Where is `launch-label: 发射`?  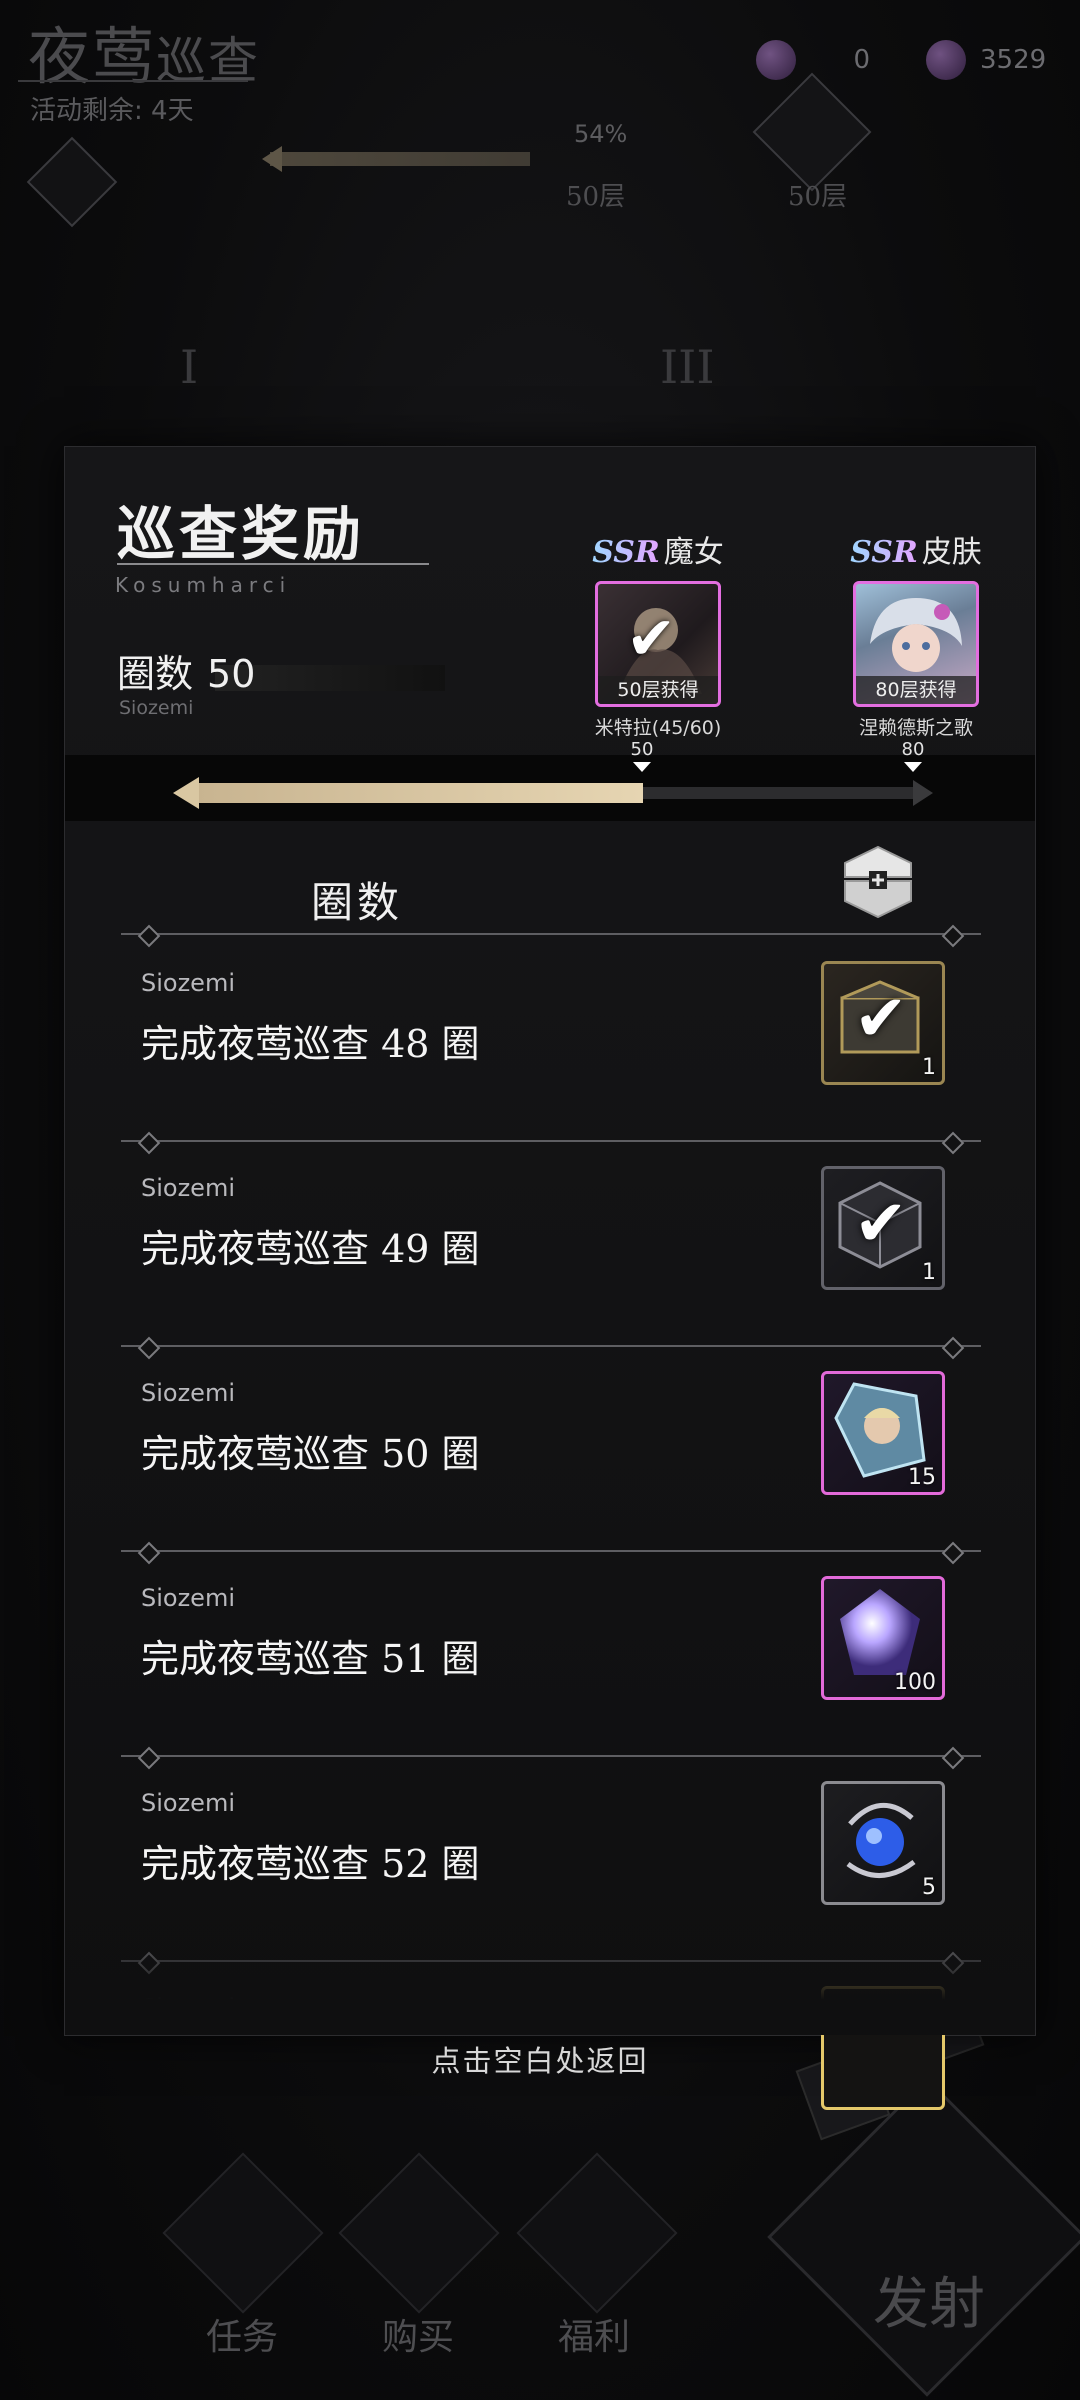
launch-label: 发射 is located at coordinates (929, 2304).